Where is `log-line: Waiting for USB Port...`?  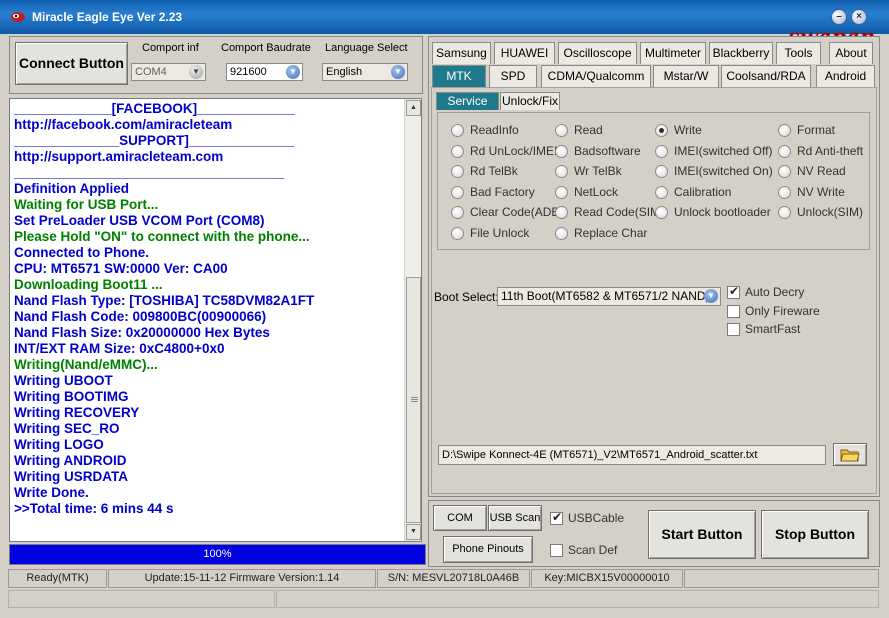
log-line: Waiting for USB Port... is located at coordinates (86, 204).